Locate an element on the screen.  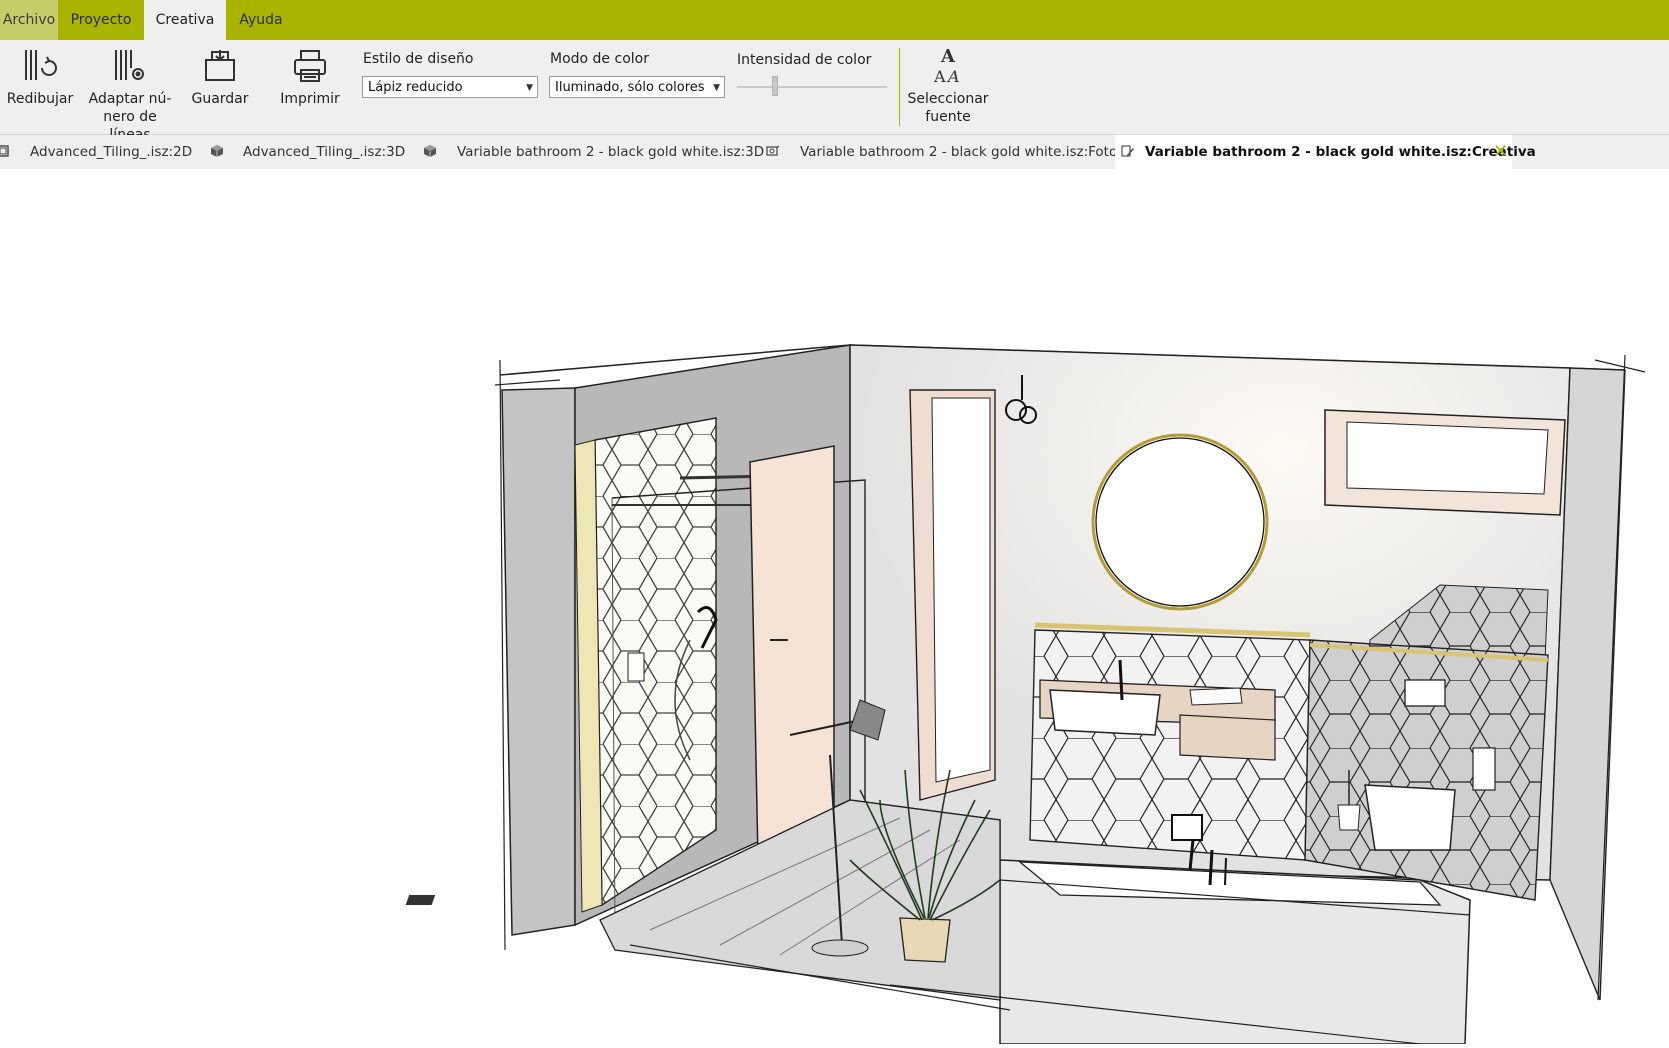
redibujar-button: Redibujar is located at coordinates (40, 87).